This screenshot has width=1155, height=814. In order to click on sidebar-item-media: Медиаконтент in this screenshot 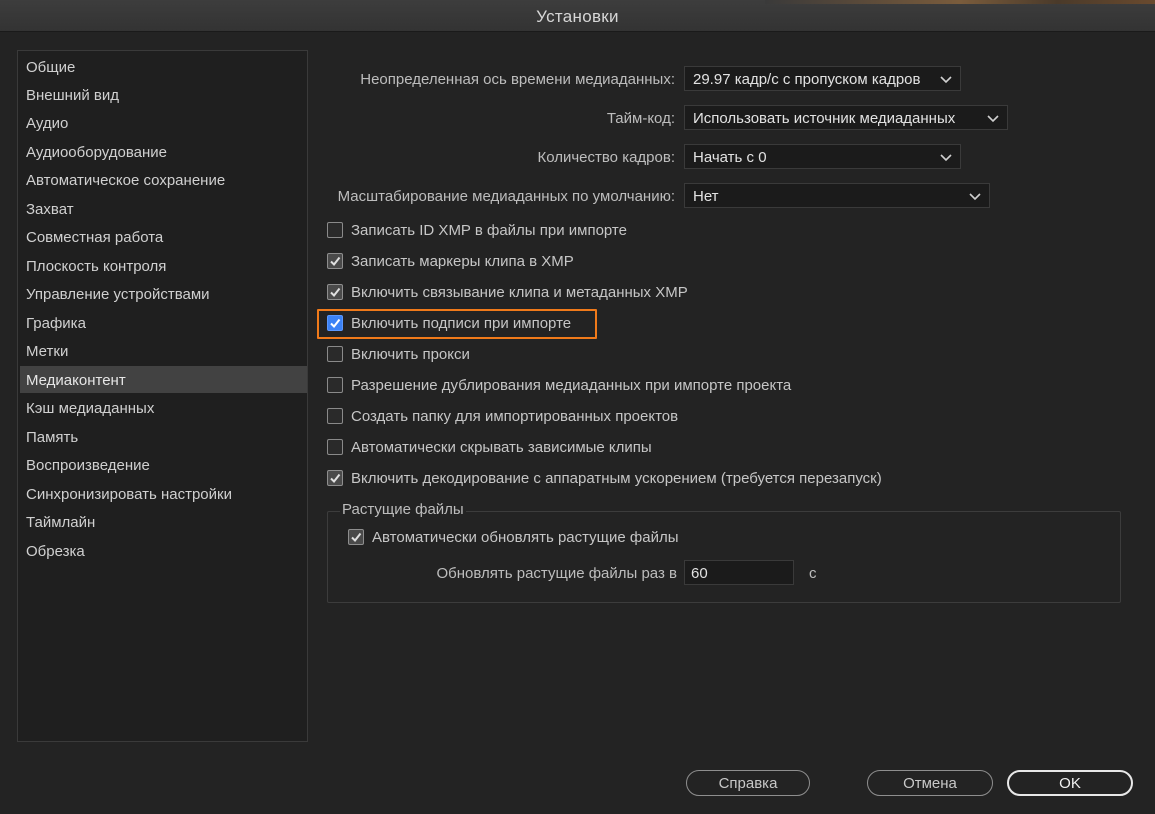, I will do `click(163, 379)`.